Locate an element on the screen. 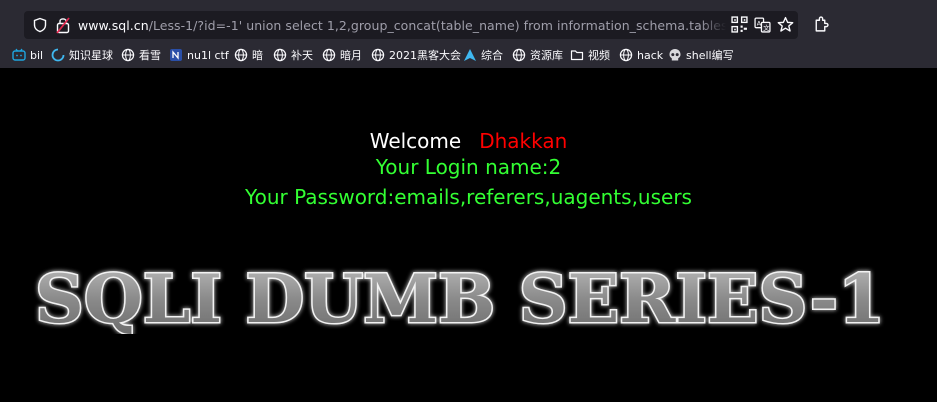 Image resolution: width=937 pixels, height=402 pixels. bookmark-shell: shell编写 is located at coordinates (701, 55).